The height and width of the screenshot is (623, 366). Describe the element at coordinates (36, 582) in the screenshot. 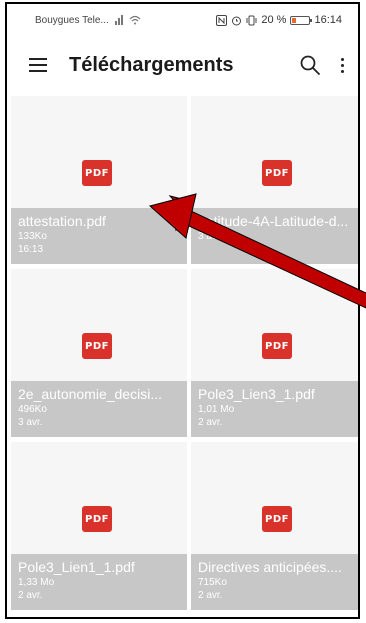

I see `file-size: 1,33 Mo` at that location.